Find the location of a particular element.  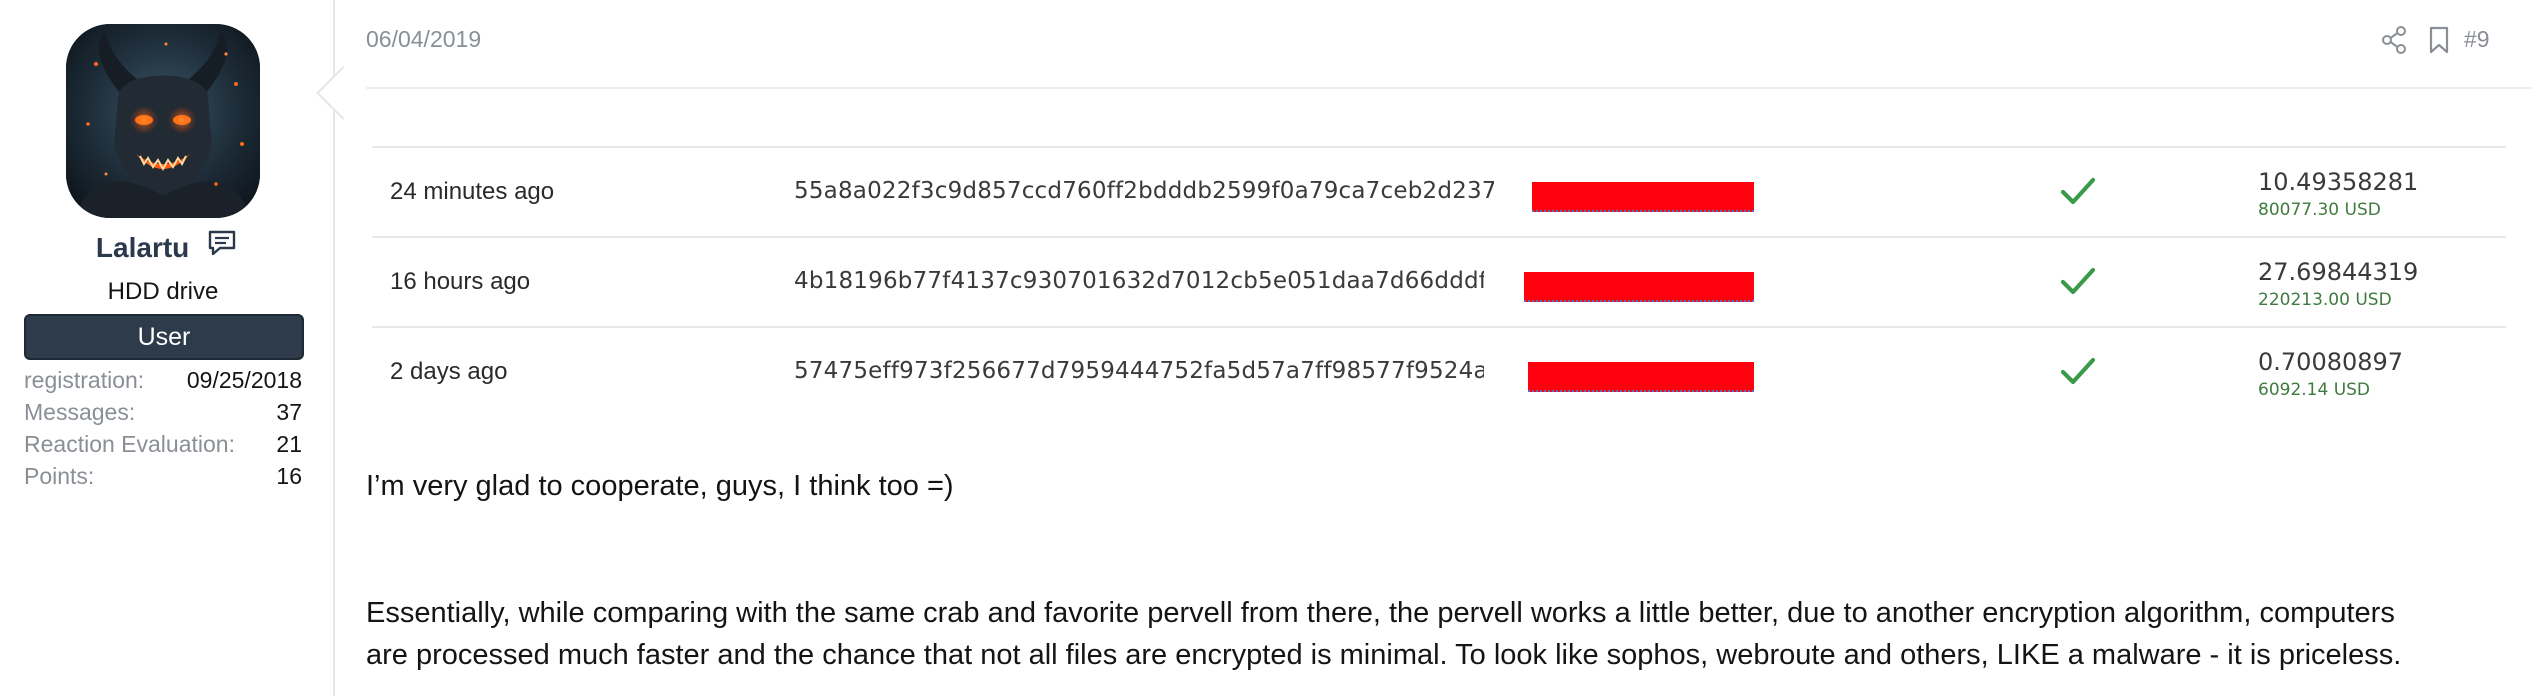

bookmark-icon is located at coordinates (2439, 42).